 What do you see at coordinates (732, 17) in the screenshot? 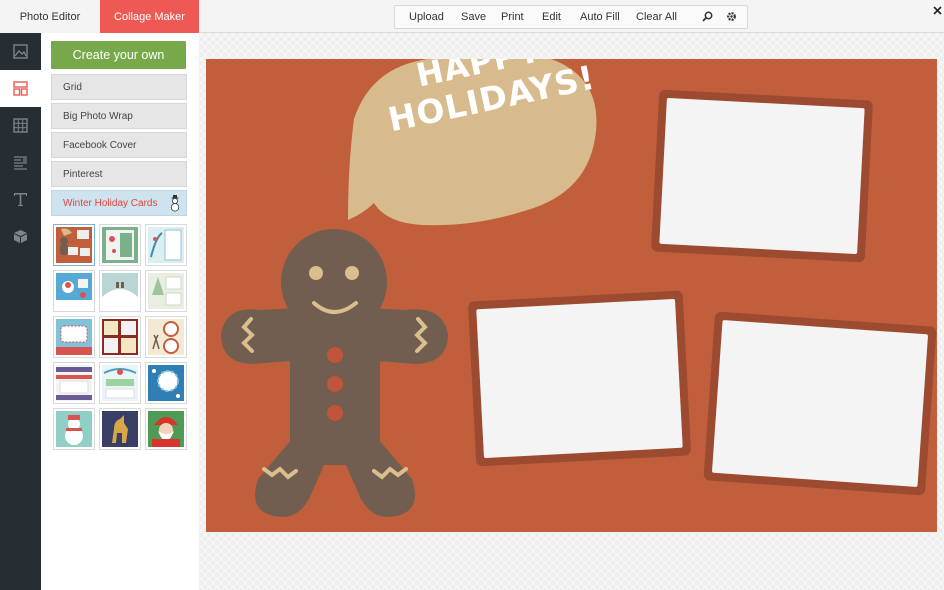
I see `gear-icon` at bounding box center [732, 17].